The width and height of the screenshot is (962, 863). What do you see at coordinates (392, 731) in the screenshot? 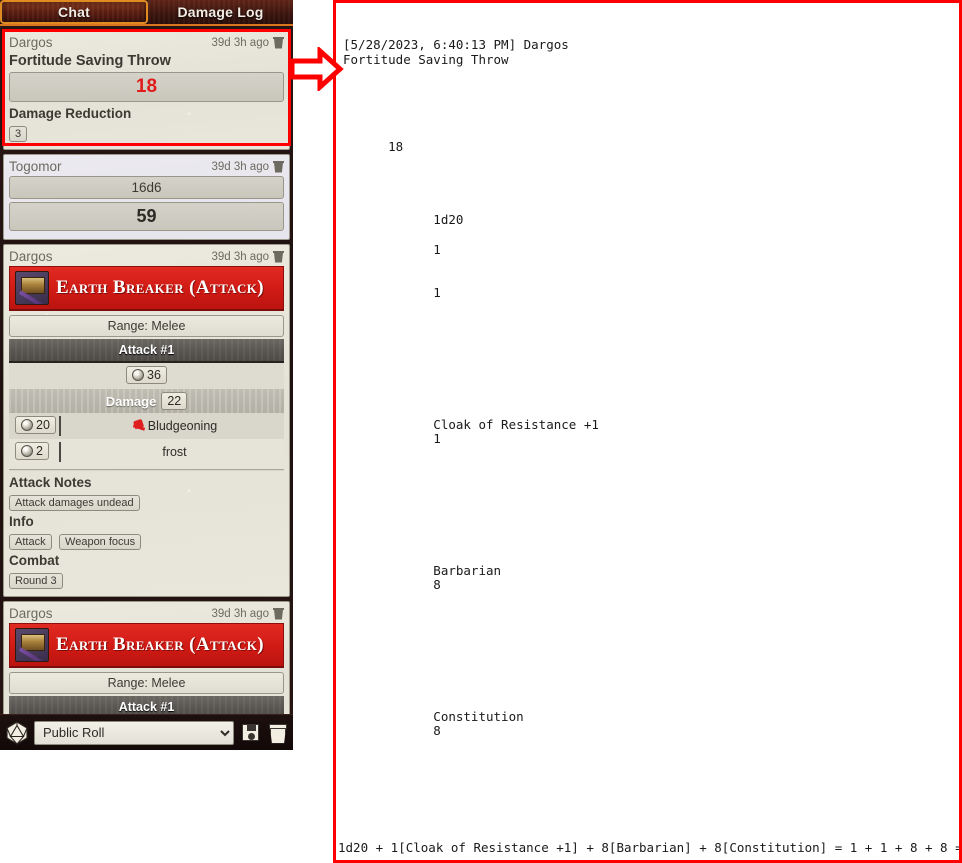
I see `log-line: 8` at bounding box center [392, 731].